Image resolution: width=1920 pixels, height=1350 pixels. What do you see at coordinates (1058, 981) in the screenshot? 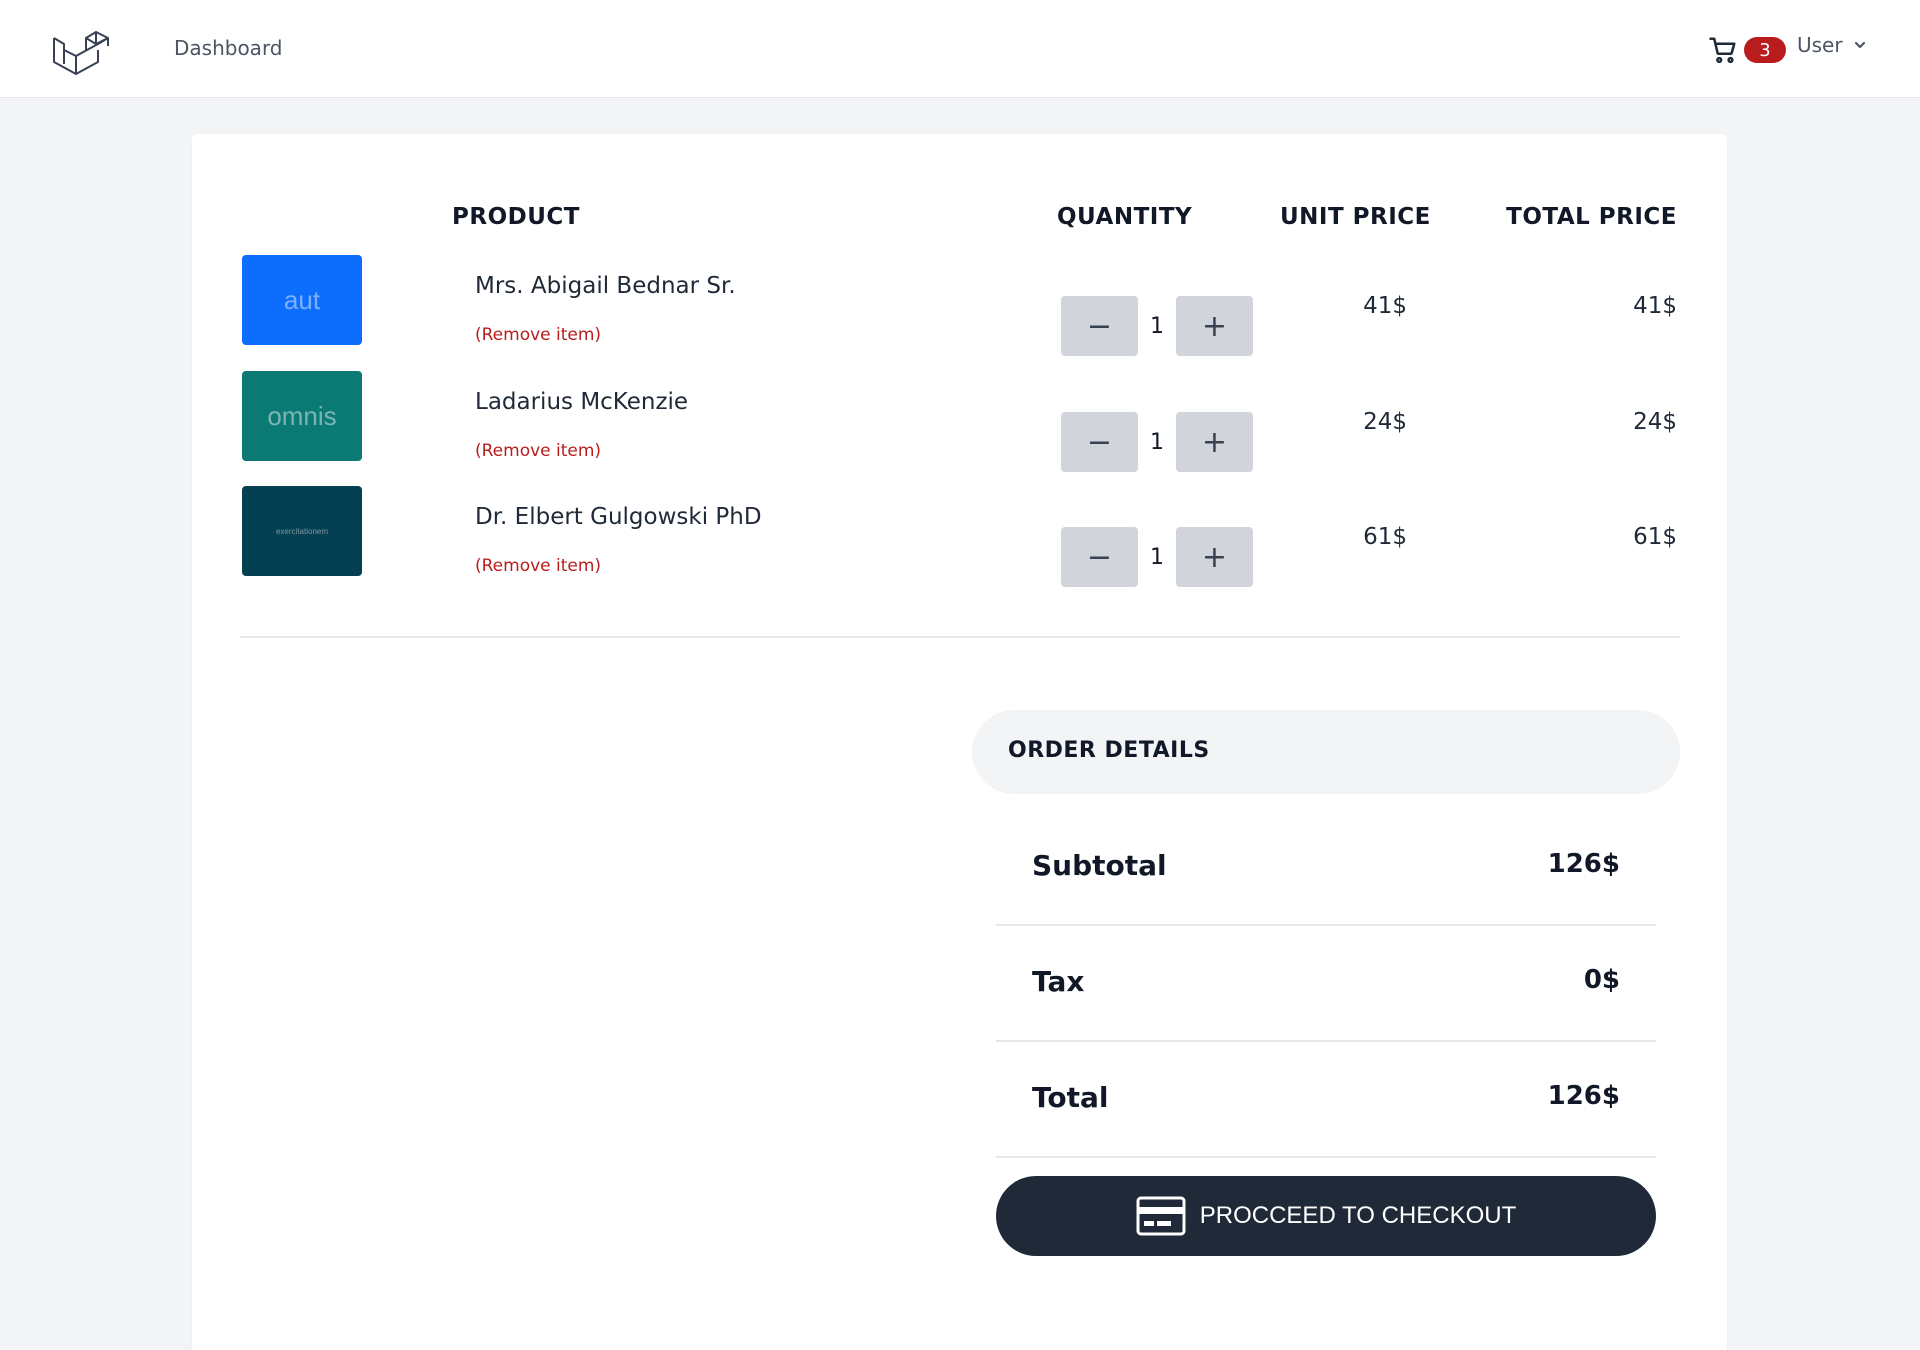
I see `tax-label: Tax` at bounding box center [1058, 981].